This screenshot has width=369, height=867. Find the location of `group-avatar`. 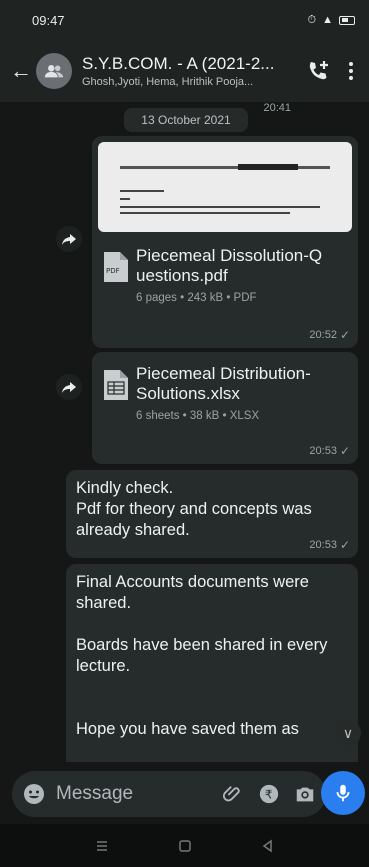

group-avatar is located at coordinates (54, 71).